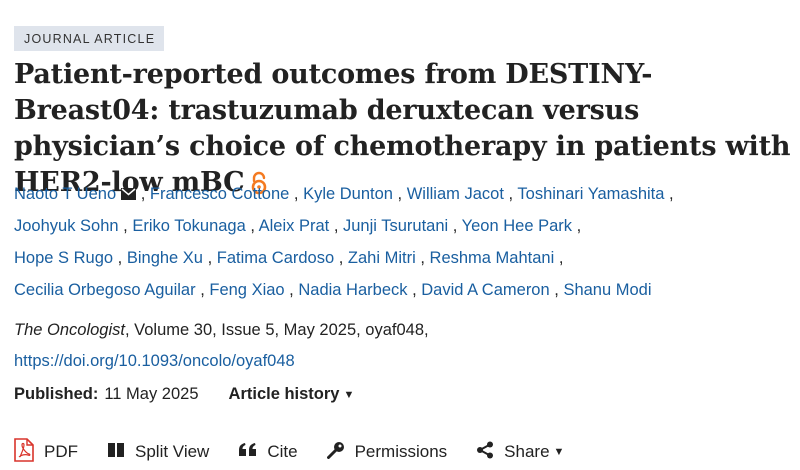 This screenshot has height=470, width=800. Describe the element at coordinates (294, 226) in the screenshot. I see `author-link: Aleix Prat` at that location.